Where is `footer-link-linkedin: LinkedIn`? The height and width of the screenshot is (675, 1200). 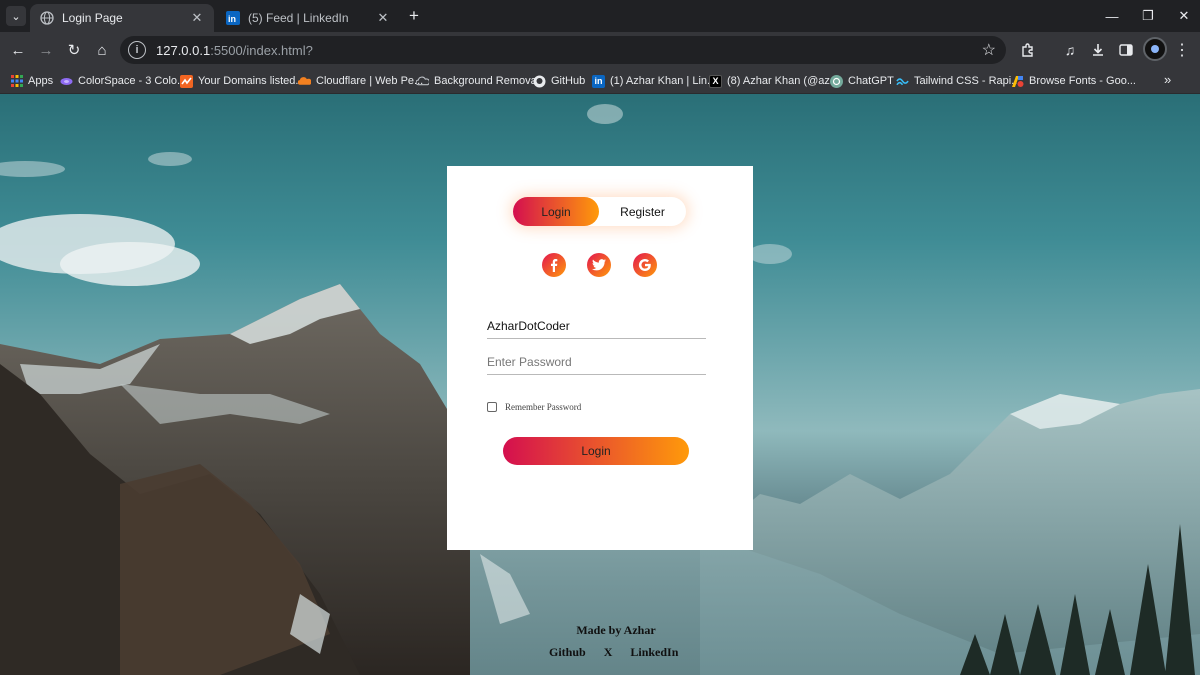 footer-link-linkedin: LinkedIn is located at coordinates (654, 652).